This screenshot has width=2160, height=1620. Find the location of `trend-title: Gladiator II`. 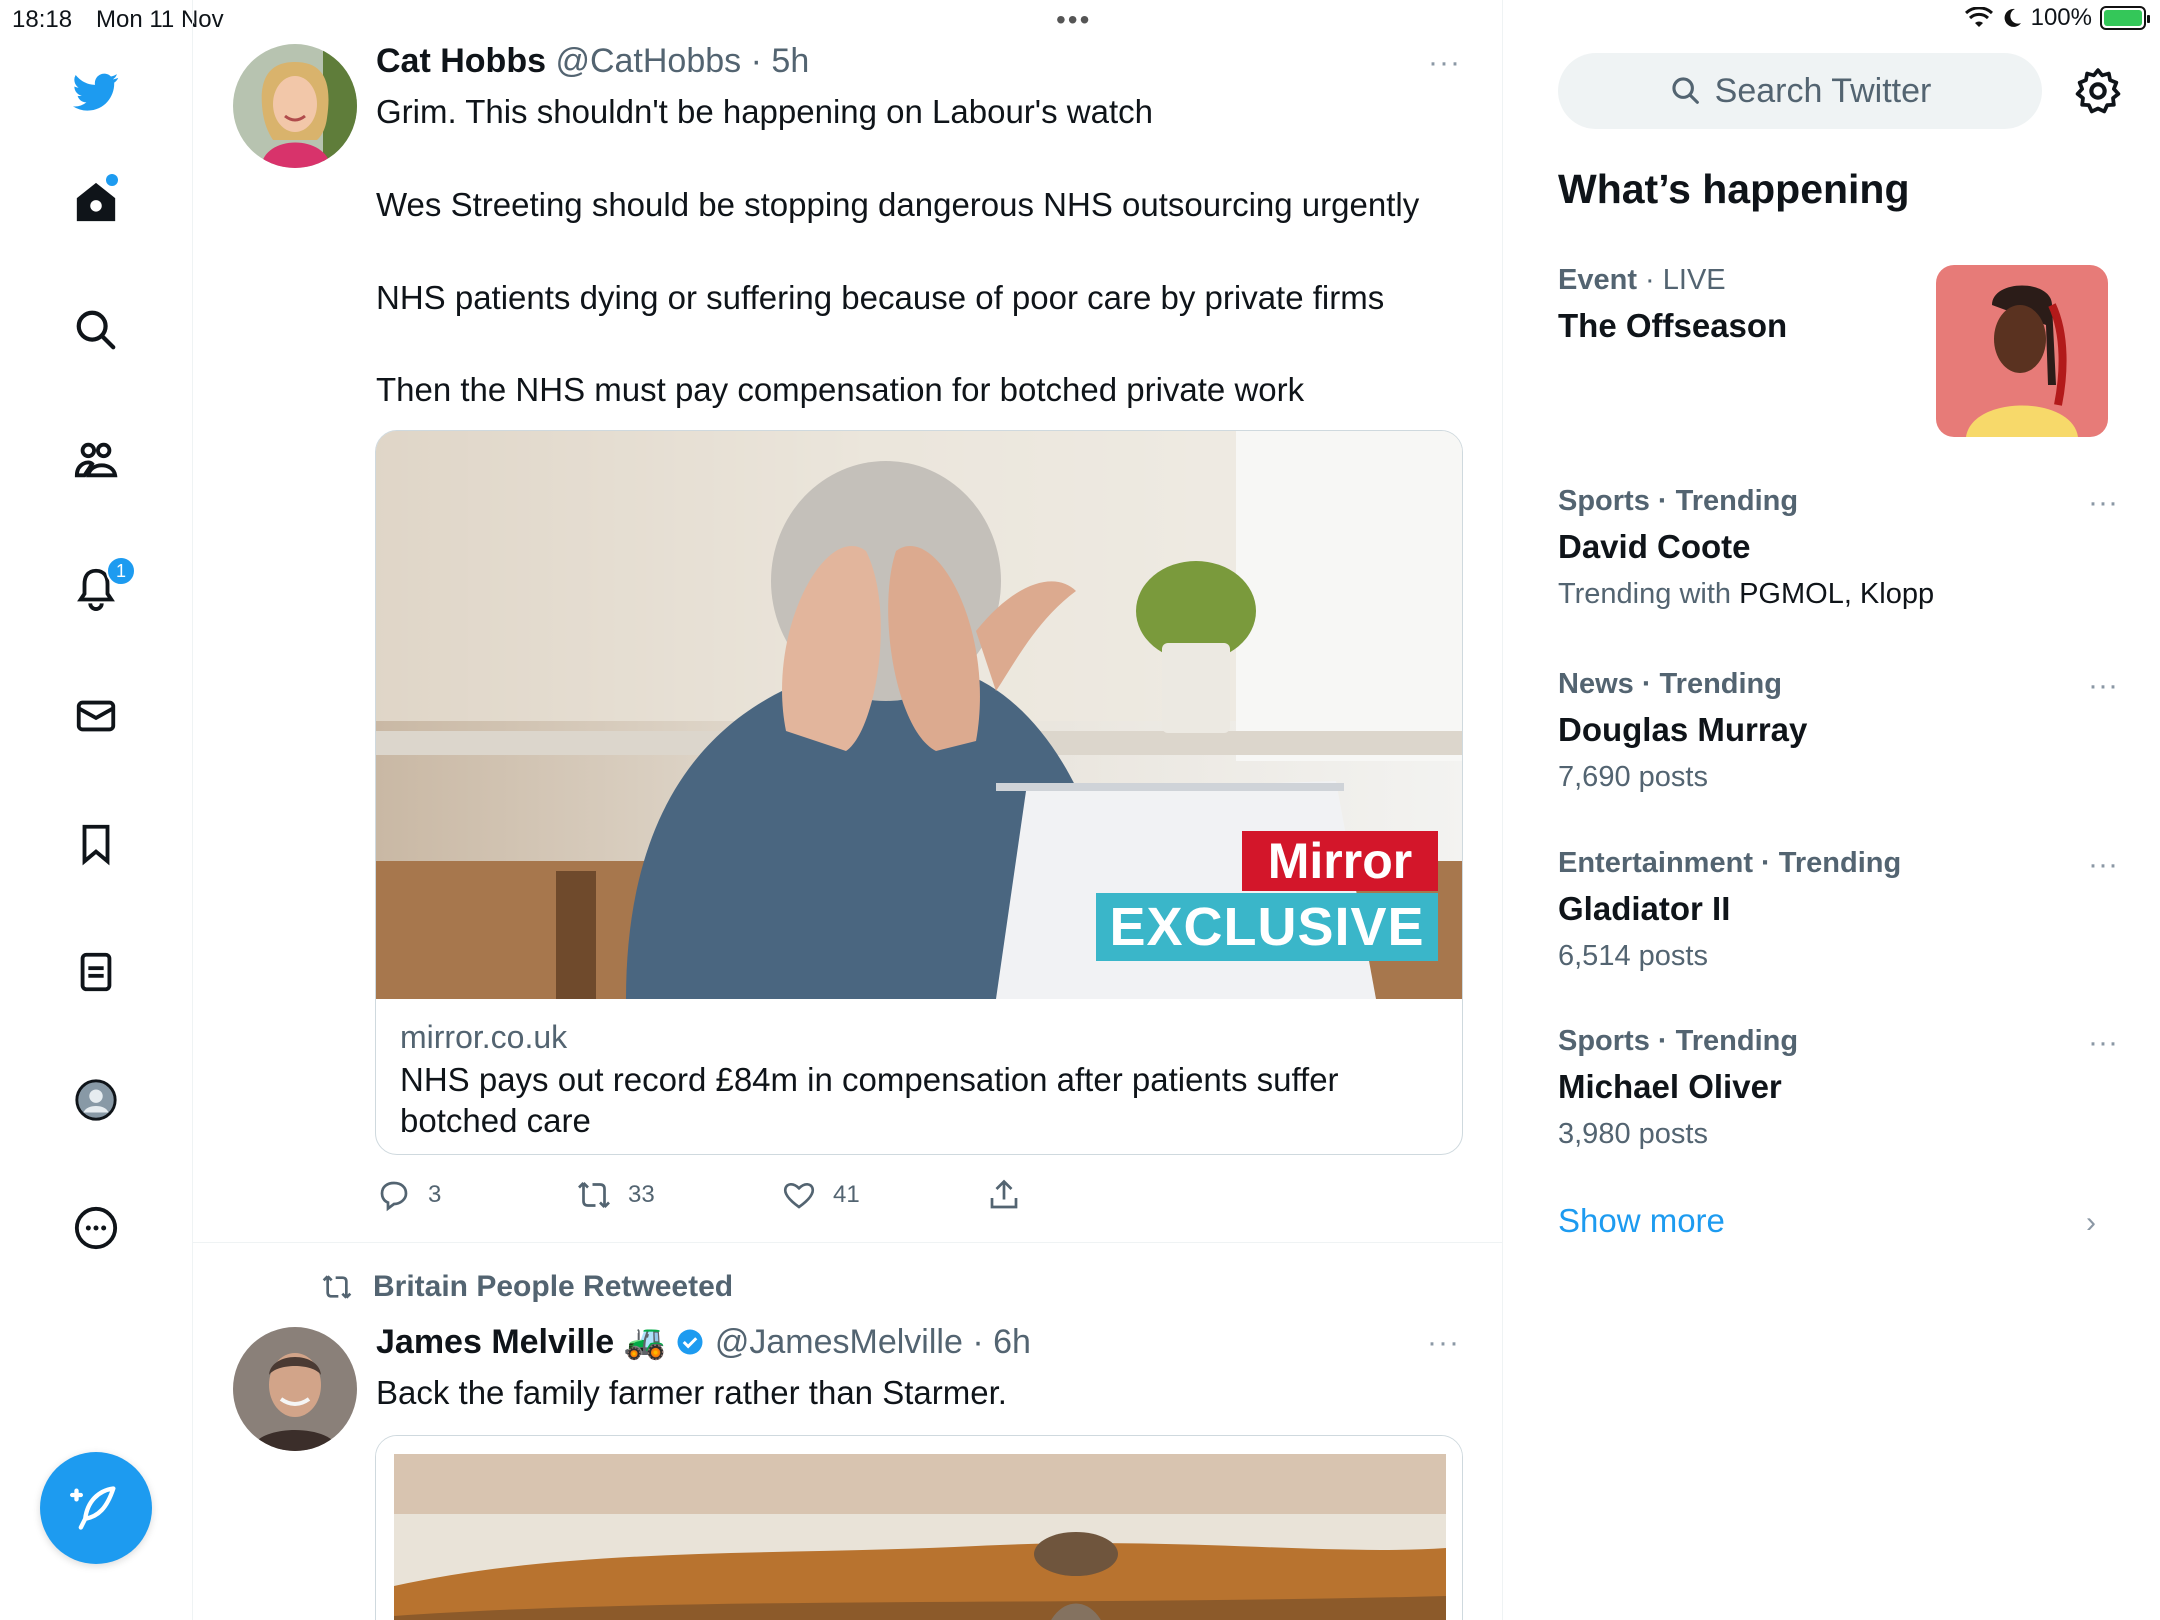

trend-title: Gladiator II is located at coordinates (1644, 908).